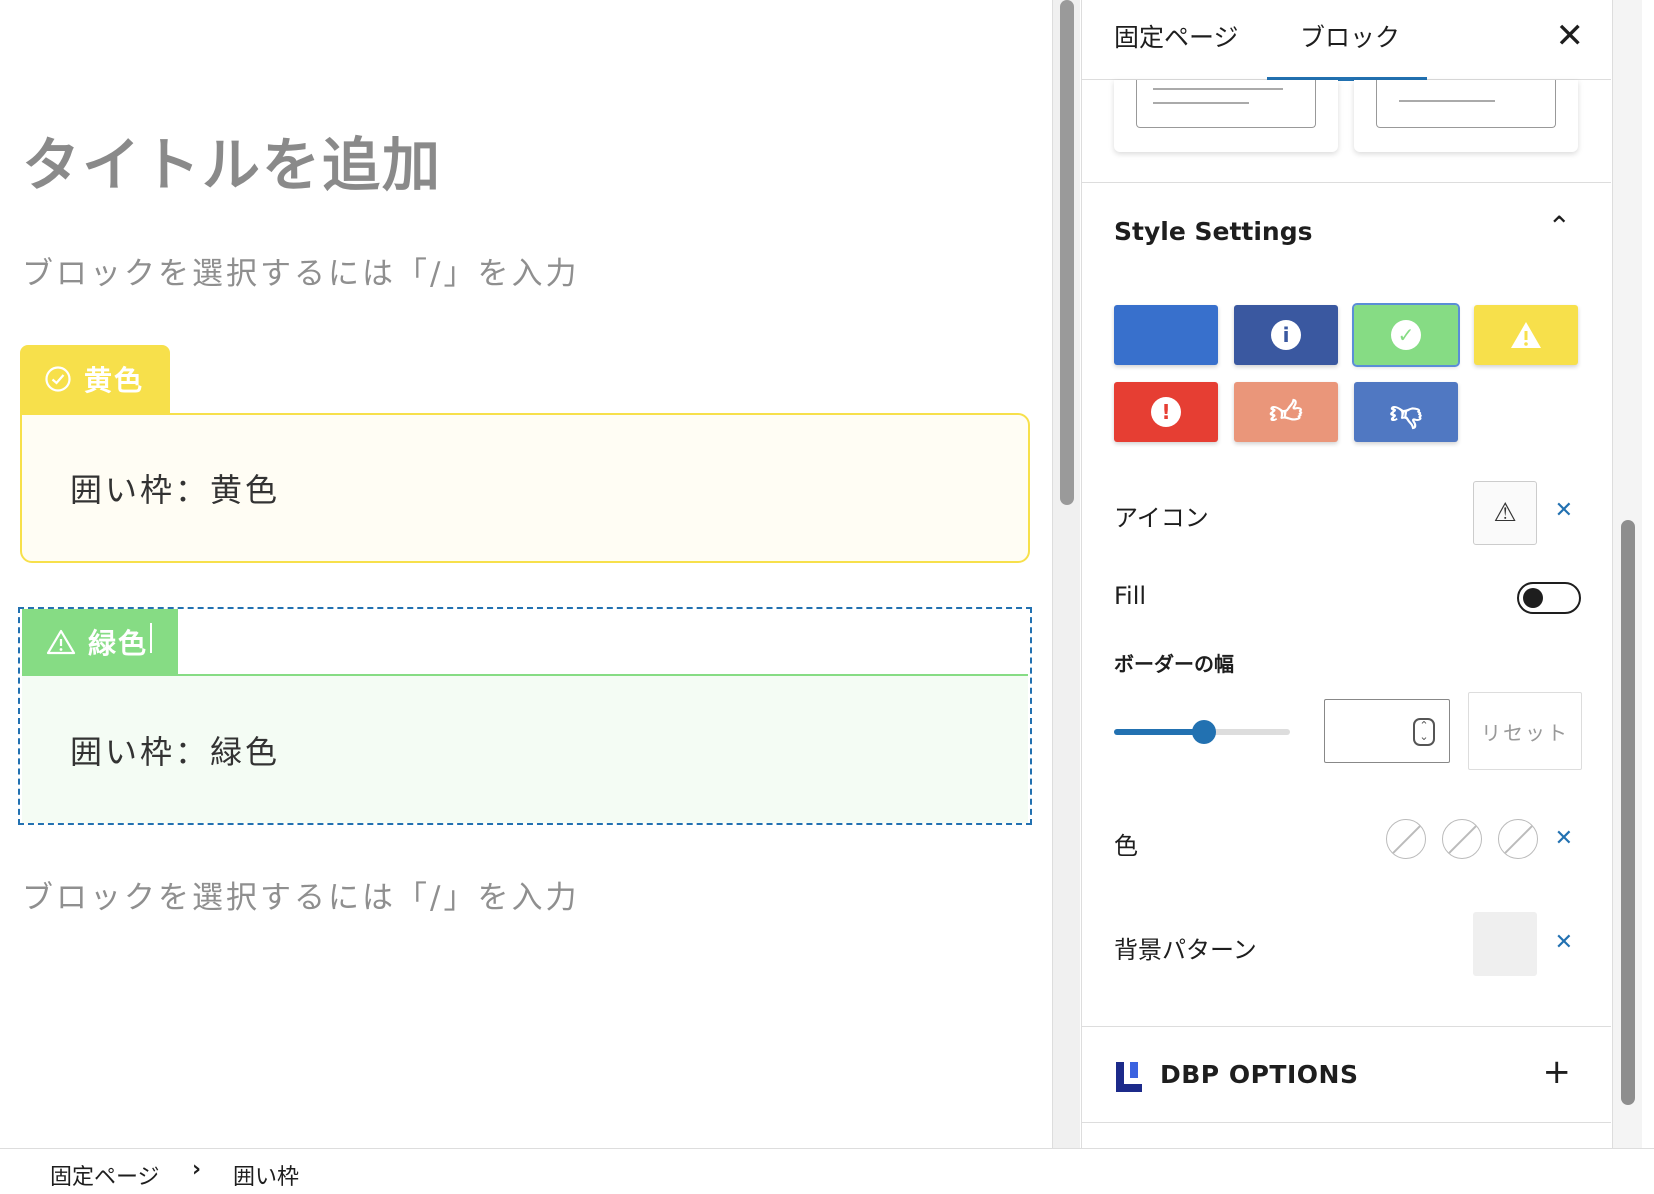 The width and height of the screenshot is (1654, 1194). I want to click on frame-box-green: 緑色 囲い枠：緑色, so click(525, 716).